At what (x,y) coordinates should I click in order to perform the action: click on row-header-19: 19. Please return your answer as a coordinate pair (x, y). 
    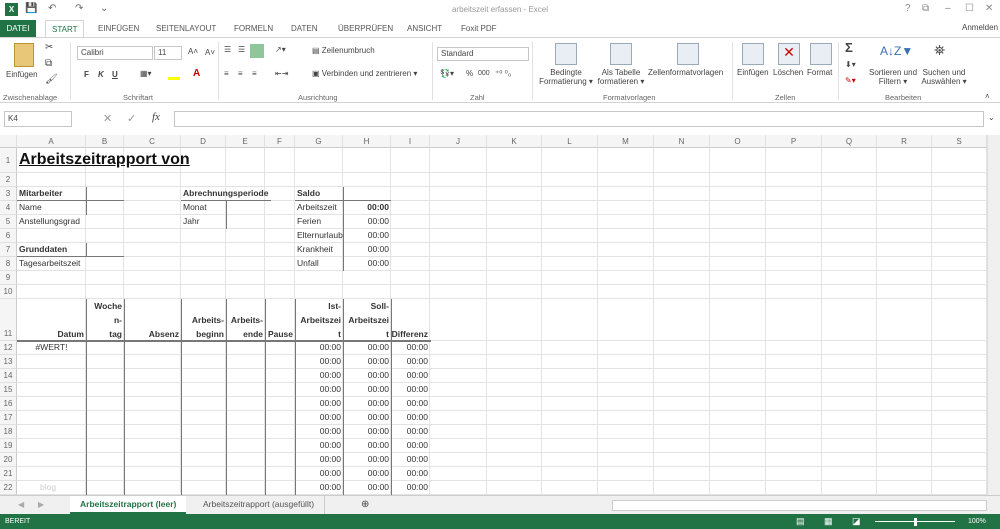
    Looking at the image, I should click on (8, 446).